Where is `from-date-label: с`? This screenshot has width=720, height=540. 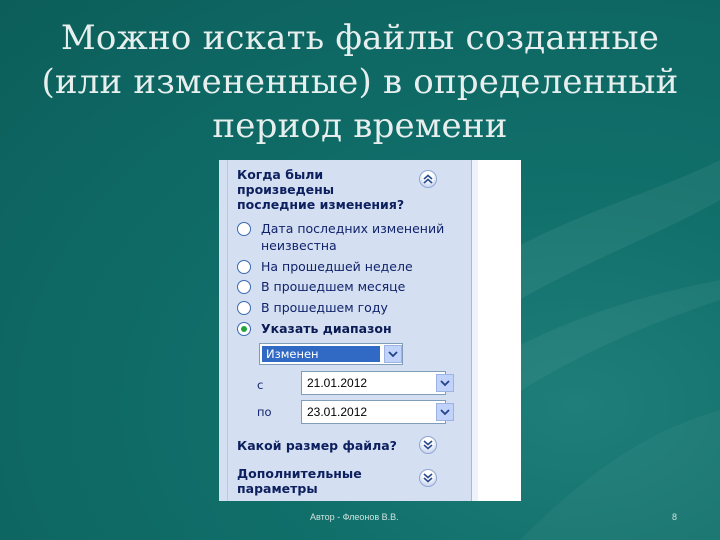 from-date-label: с is located at coordinates (260, 385).